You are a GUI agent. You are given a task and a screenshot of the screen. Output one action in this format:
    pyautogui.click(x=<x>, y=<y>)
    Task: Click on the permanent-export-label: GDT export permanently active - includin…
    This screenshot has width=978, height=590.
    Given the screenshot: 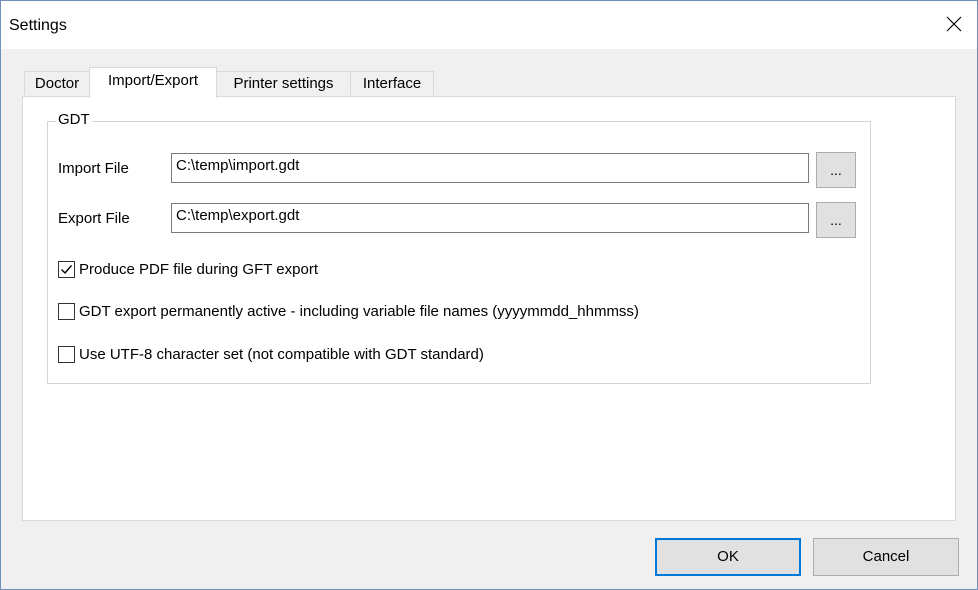 What is the action you would take?
    pyautogui.click(x=359, y=311)
    